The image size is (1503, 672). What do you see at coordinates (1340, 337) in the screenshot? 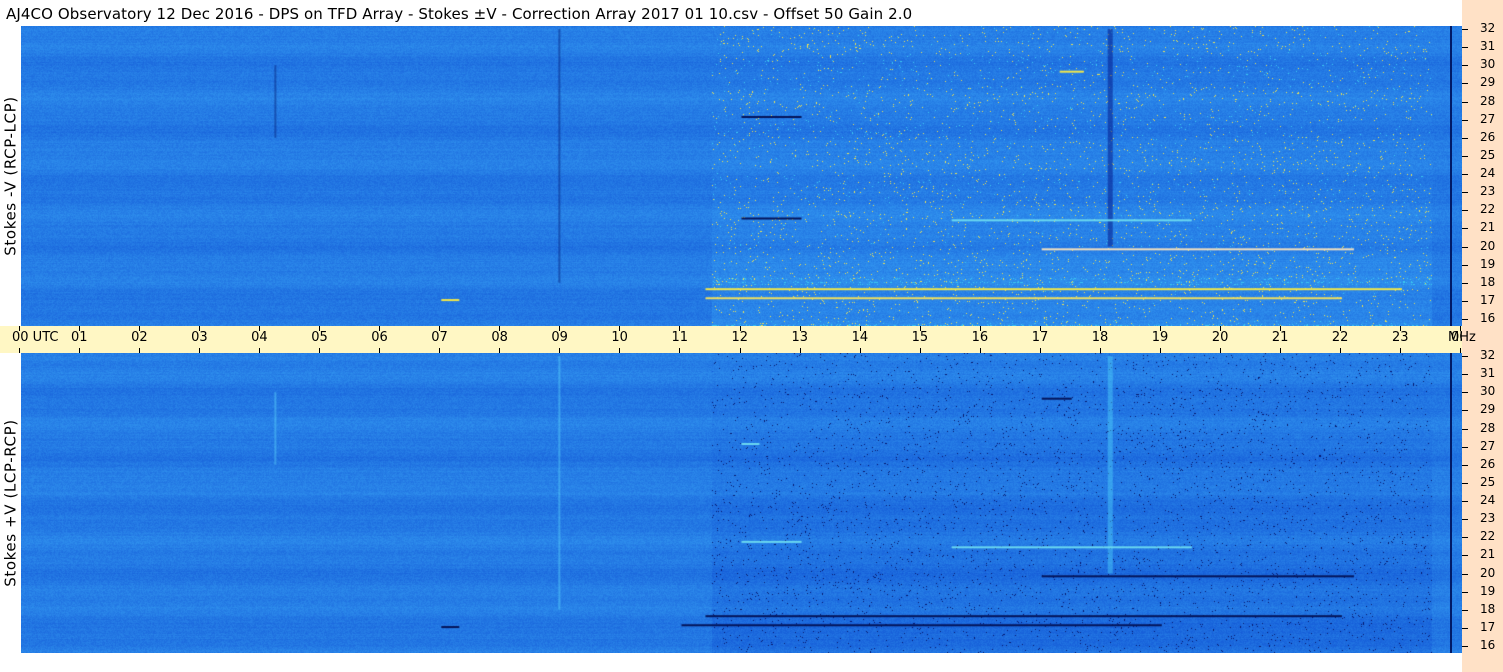
I see `utc-tick-label-22: 22` at bounding box center [1340, 337].